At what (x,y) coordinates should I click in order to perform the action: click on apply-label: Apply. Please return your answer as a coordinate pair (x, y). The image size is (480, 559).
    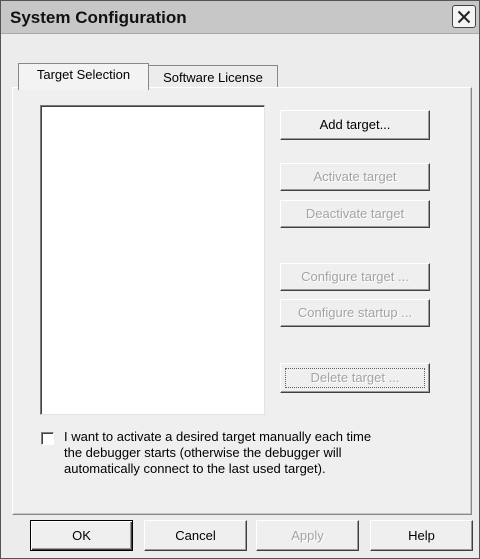
    Looking at the image, I should click on (307, 535).